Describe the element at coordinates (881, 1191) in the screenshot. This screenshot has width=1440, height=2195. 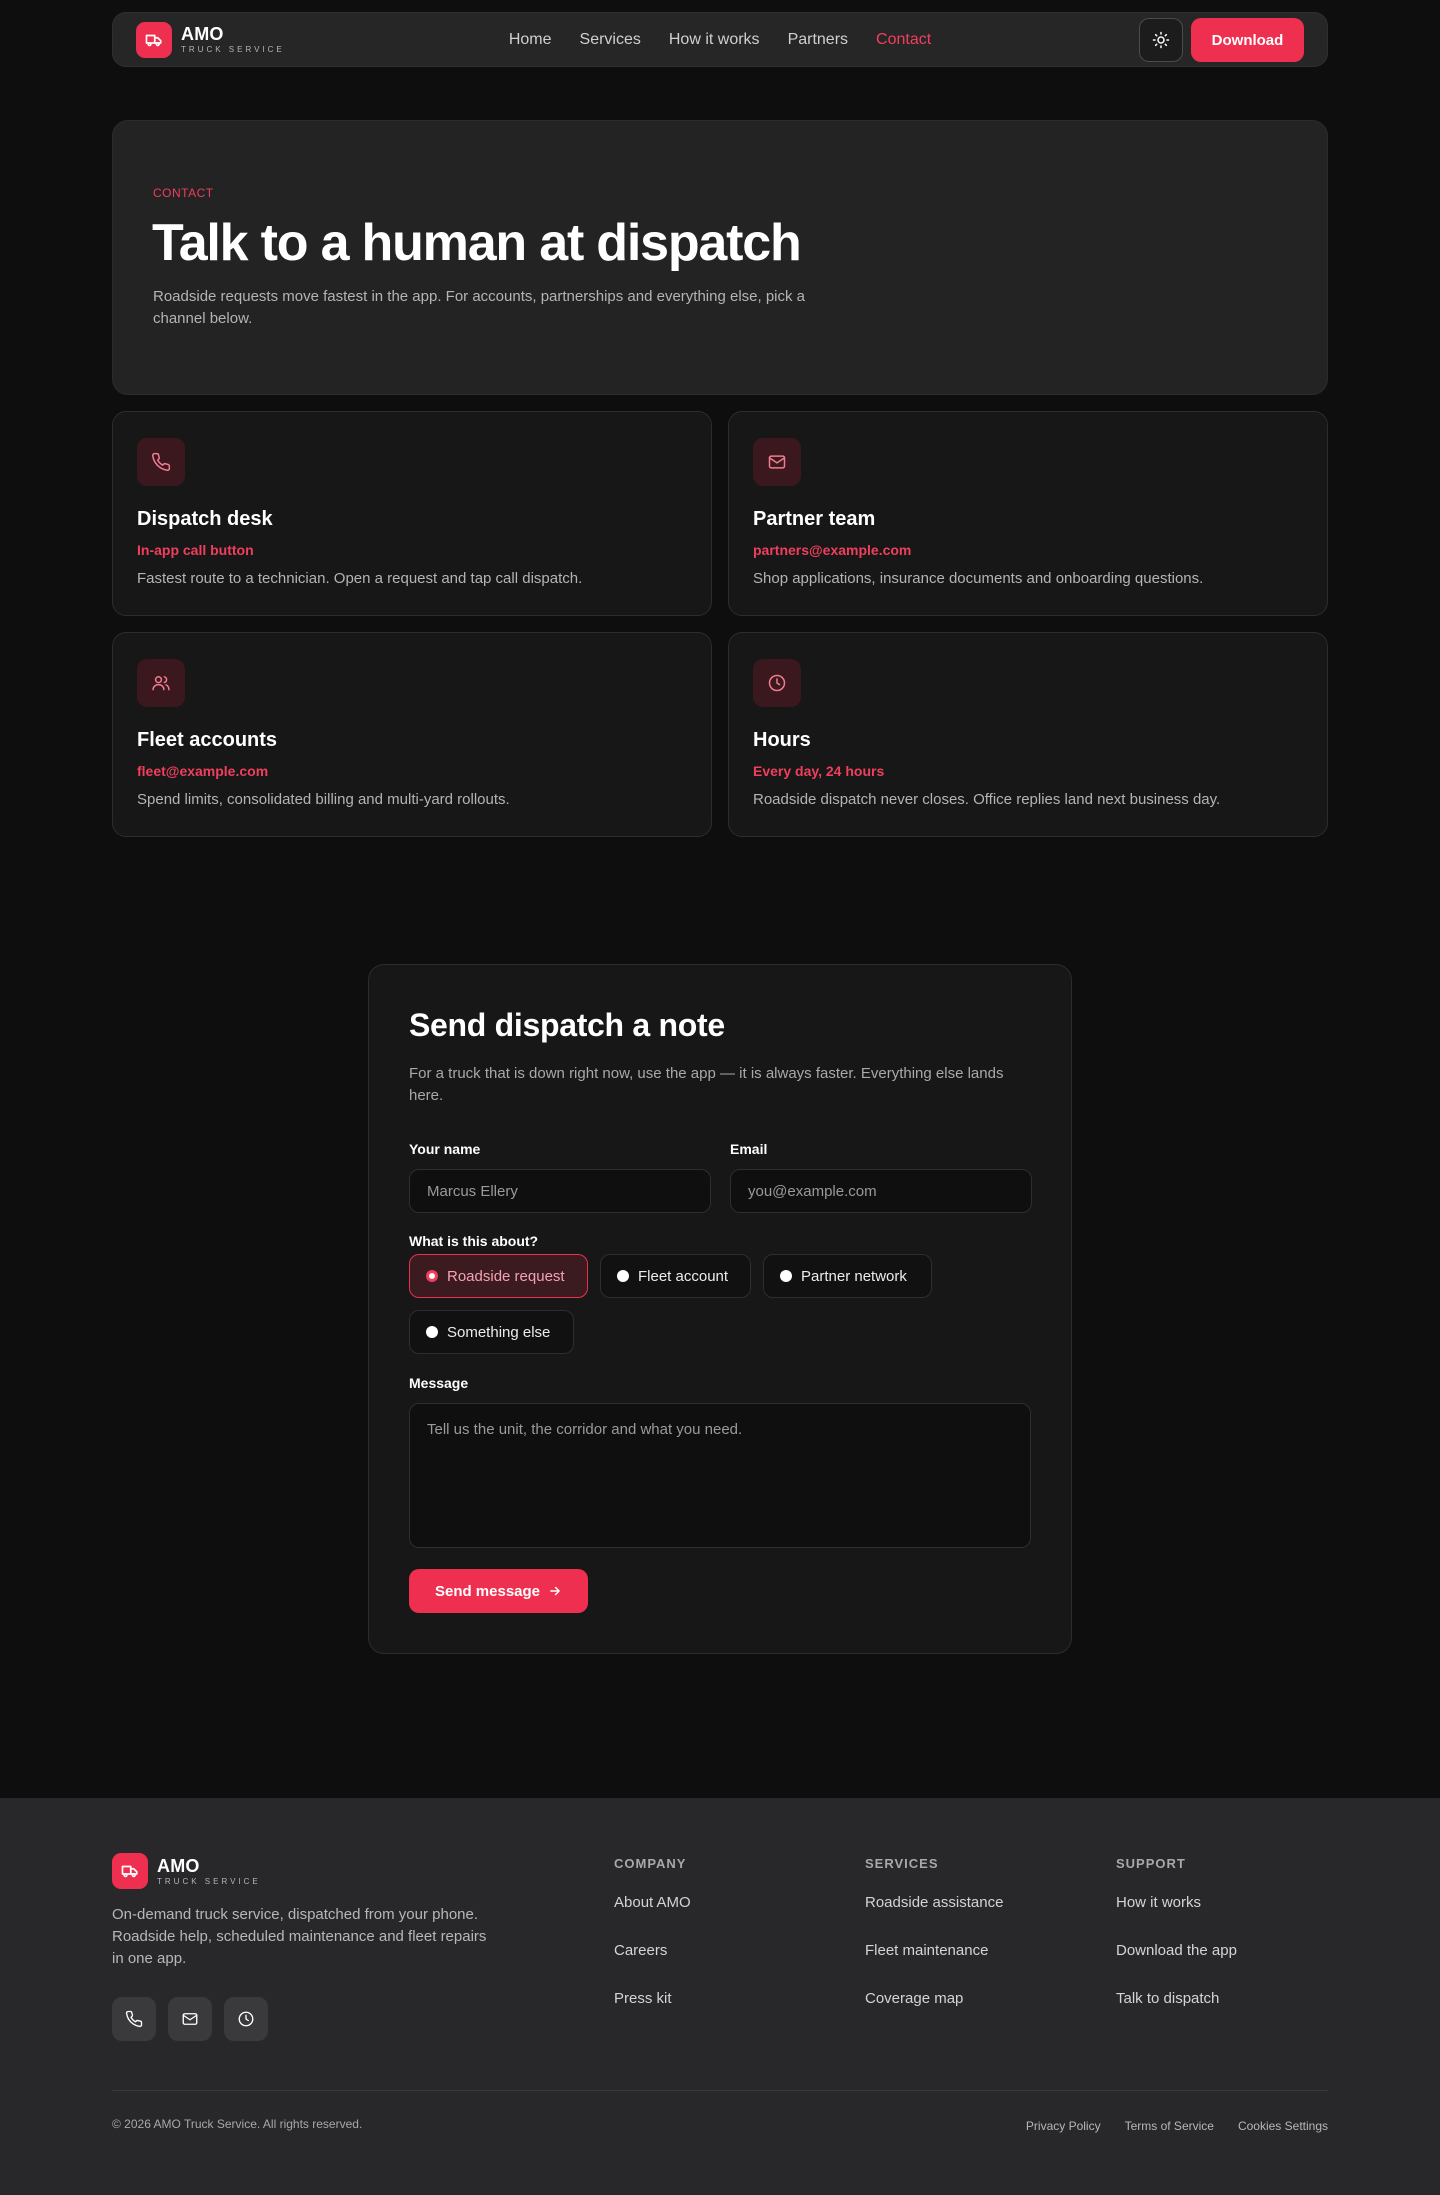
I see `email-input: you@example.com` at that location.